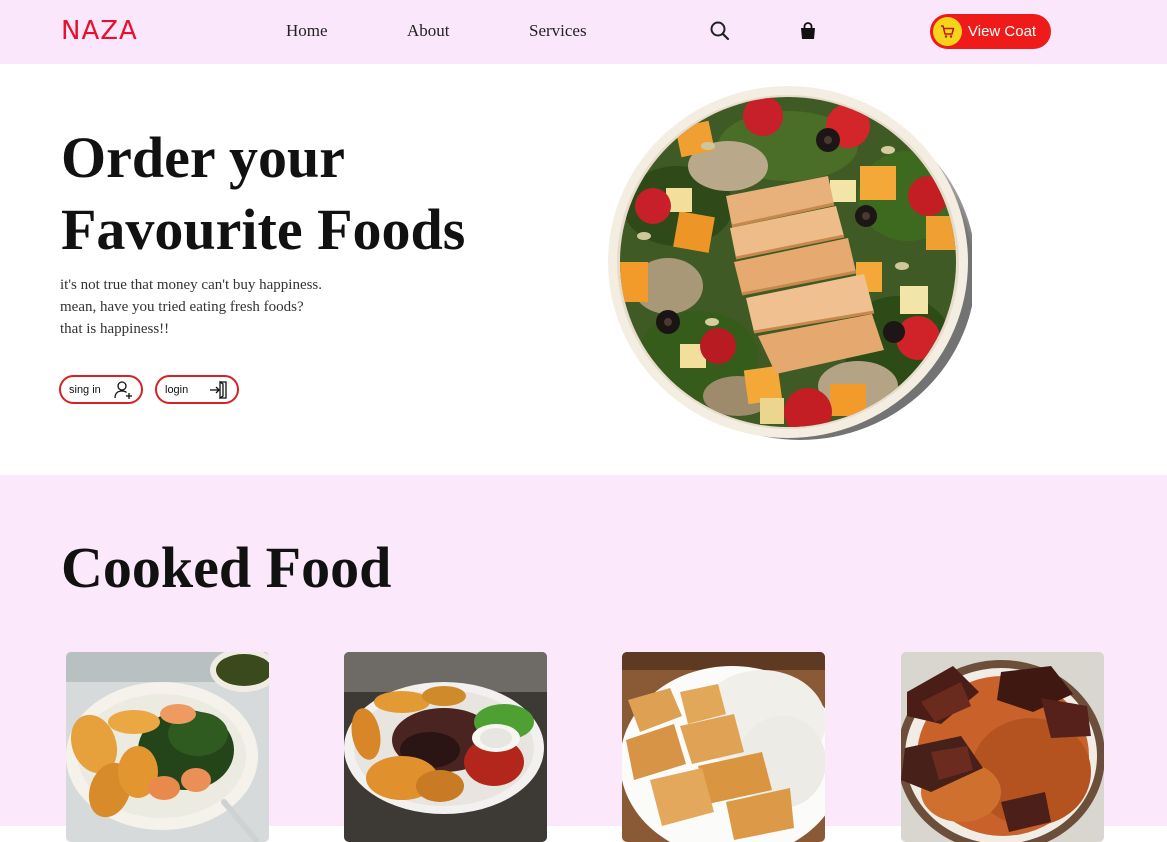  I want to click on hero-title-line-2: Favourite Foods, so click(263, 229).